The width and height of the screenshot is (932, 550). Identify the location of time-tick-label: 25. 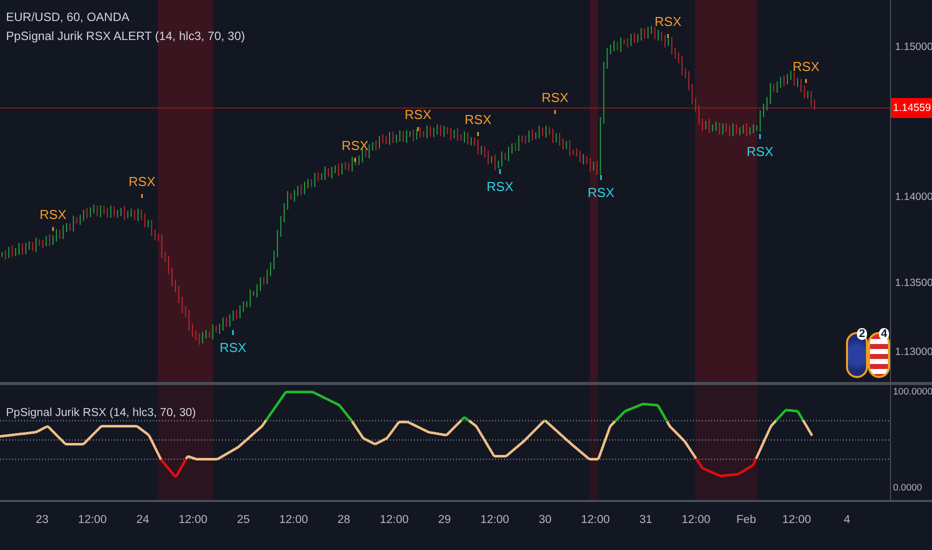
(243, 520).